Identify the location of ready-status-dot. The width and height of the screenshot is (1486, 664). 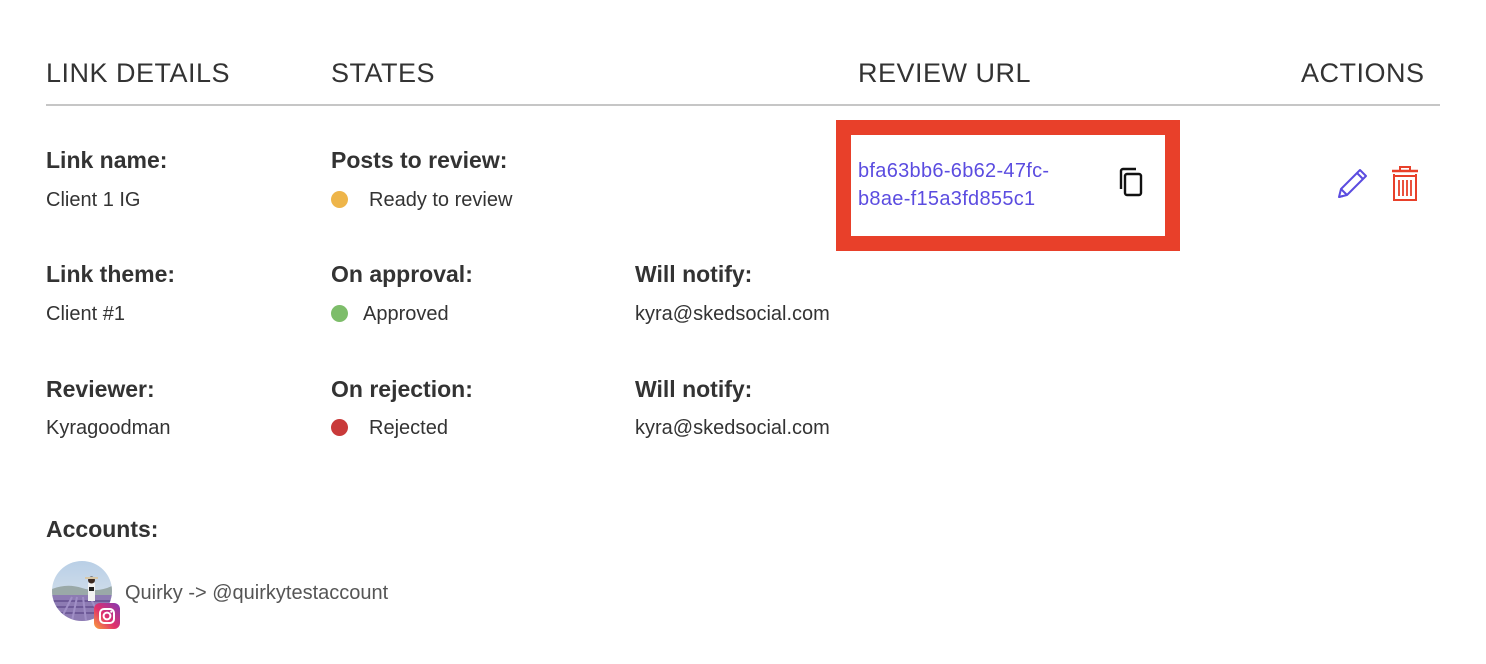
(339, 199).